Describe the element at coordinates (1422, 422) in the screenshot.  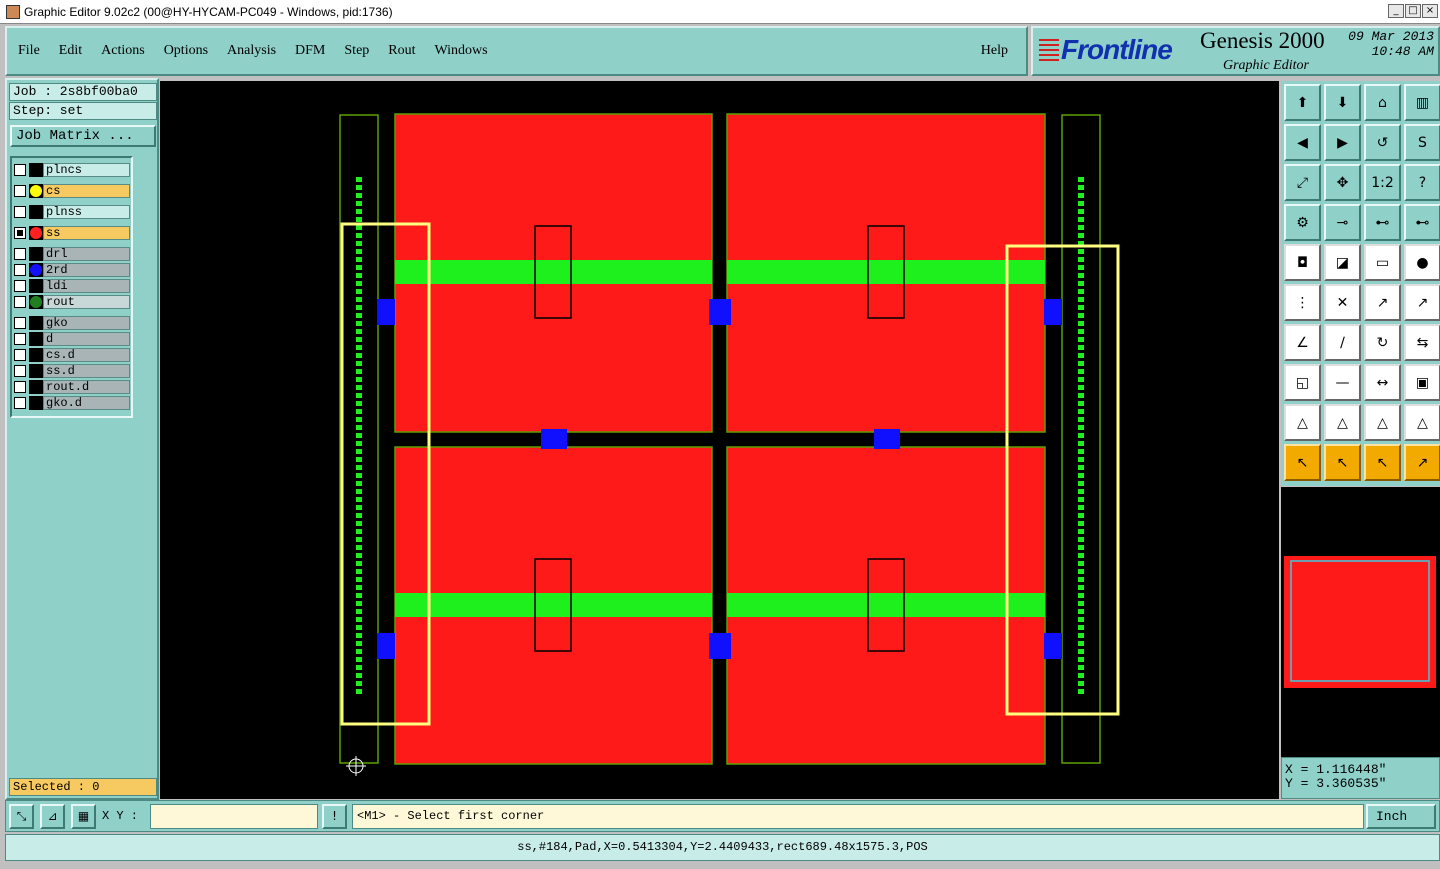
I see `triangle-d-icon: △` at that location.